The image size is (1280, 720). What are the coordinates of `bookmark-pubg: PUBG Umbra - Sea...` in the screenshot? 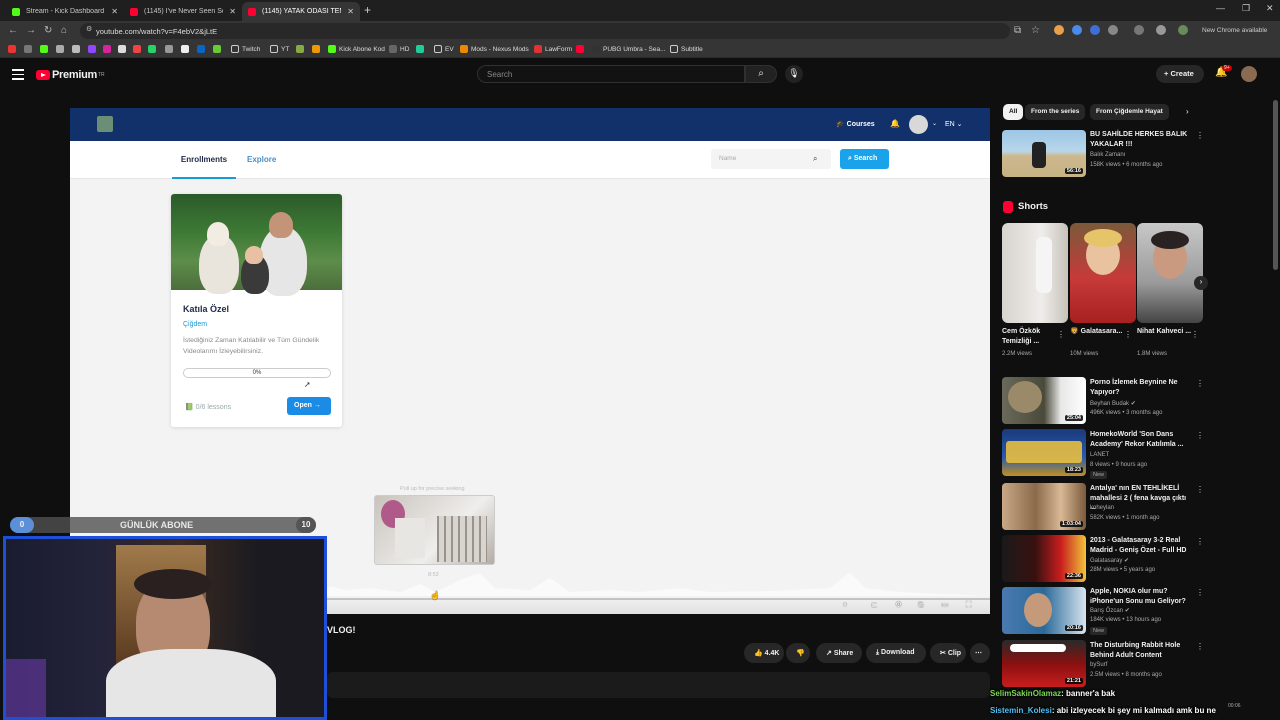 It's located at (629, 49).